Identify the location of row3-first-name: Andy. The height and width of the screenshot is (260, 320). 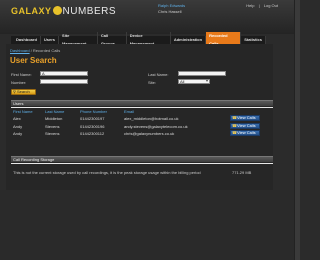
(18, 133).